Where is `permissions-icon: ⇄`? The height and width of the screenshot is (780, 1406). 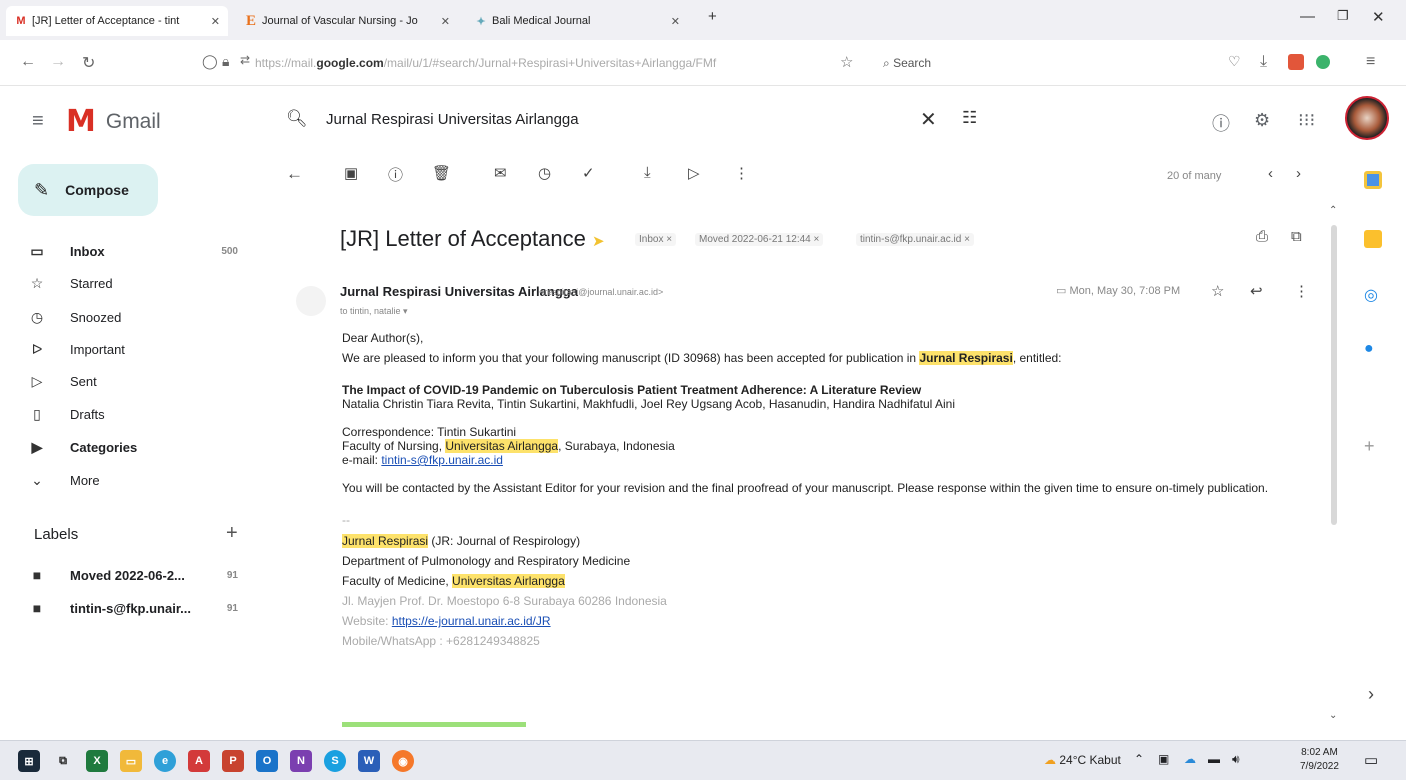
permissions-icon: ⇄ is located at coordinates (245, 60).